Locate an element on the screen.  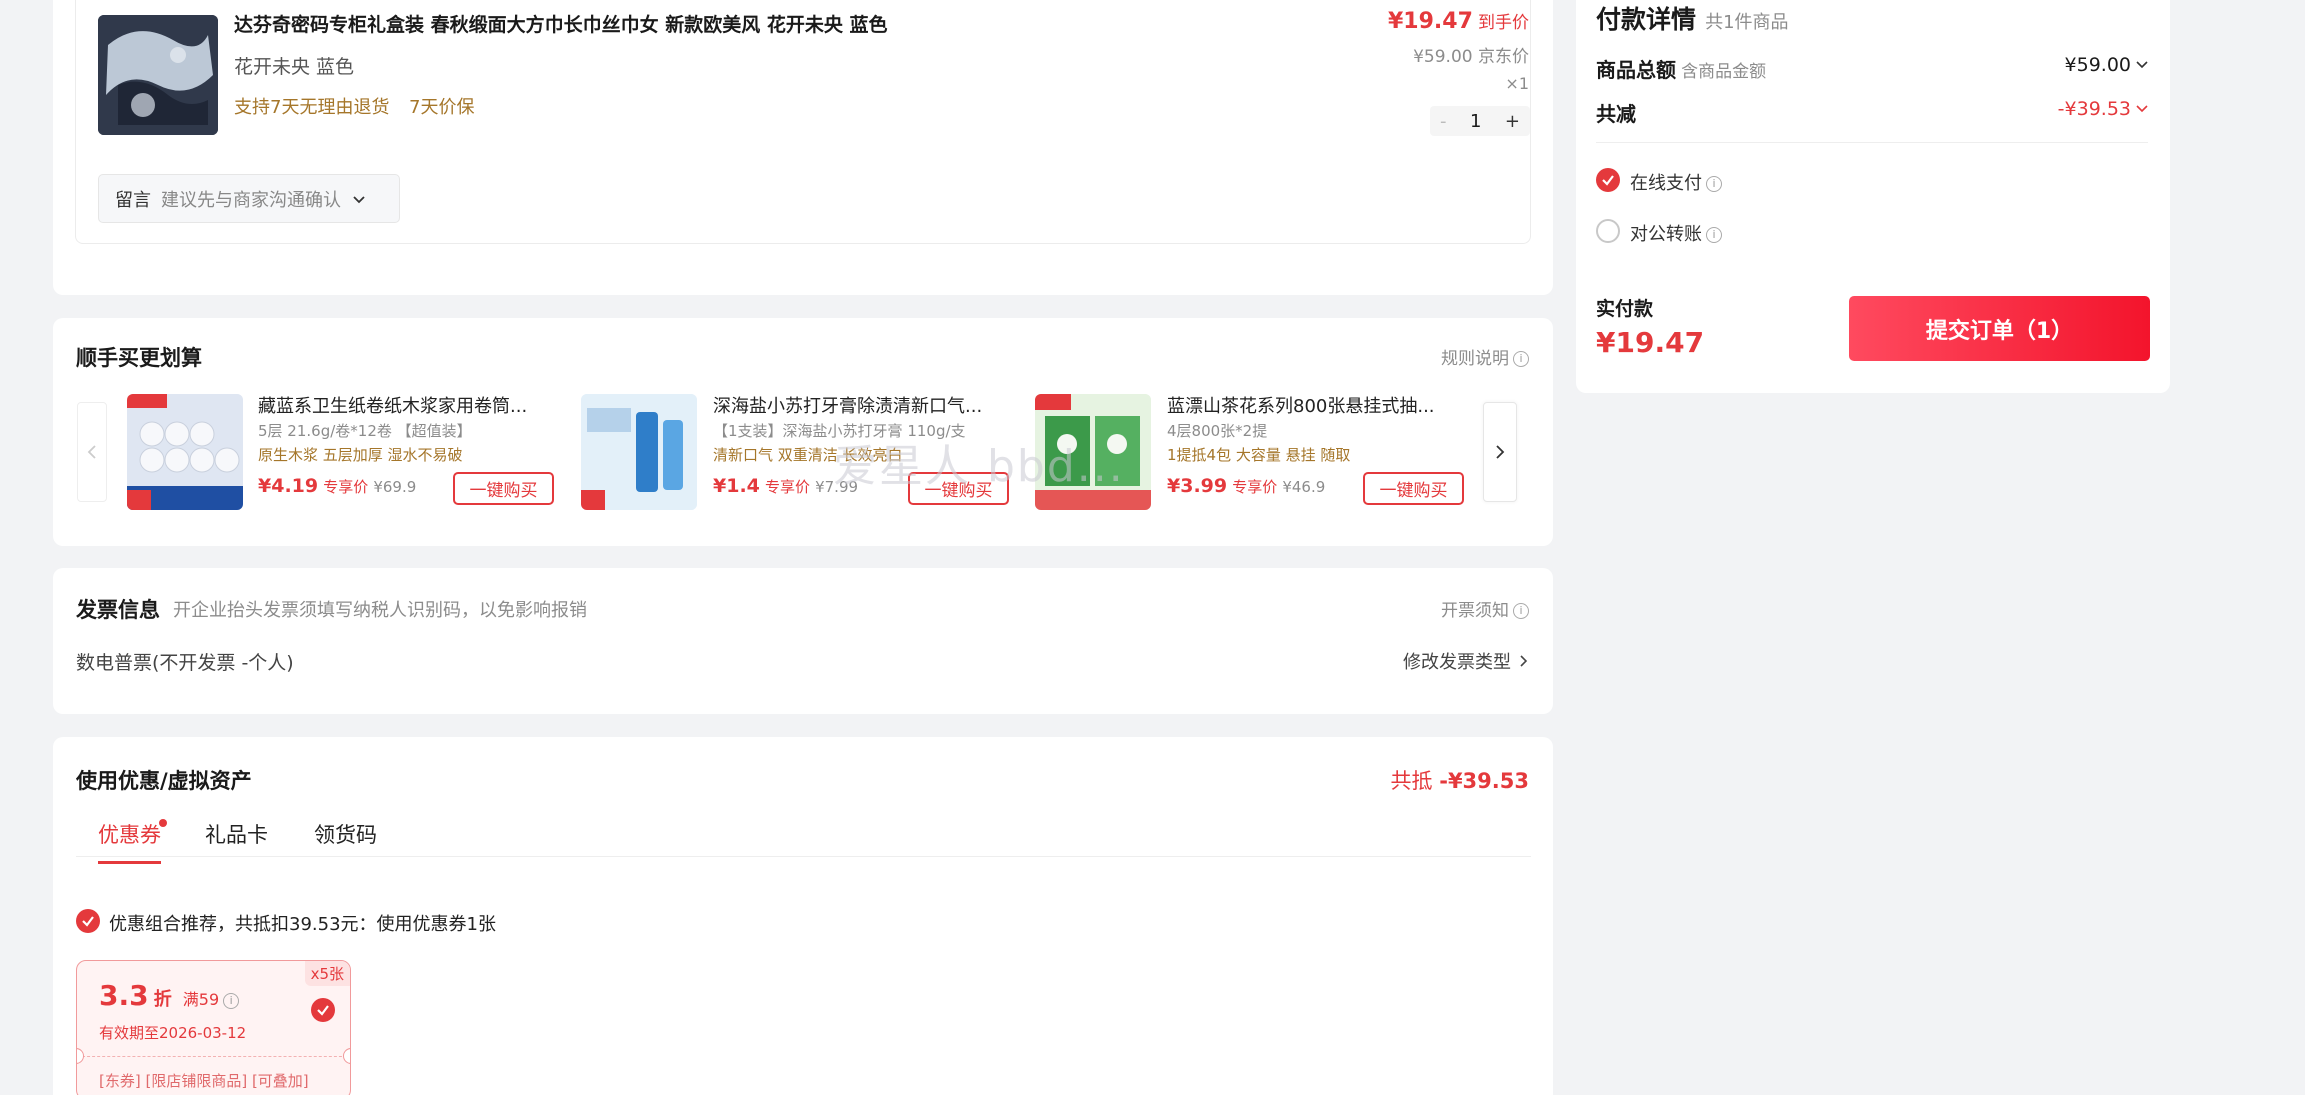
modify-invoice-link: 修改发票类型 is located at coordinates (1466, 661).